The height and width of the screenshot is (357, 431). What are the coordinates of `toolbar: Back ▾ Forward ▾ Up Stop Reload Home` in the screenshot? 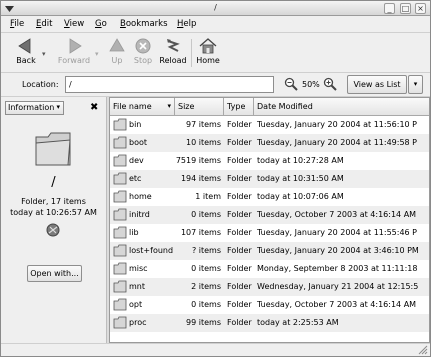 It's located at (215, 53).